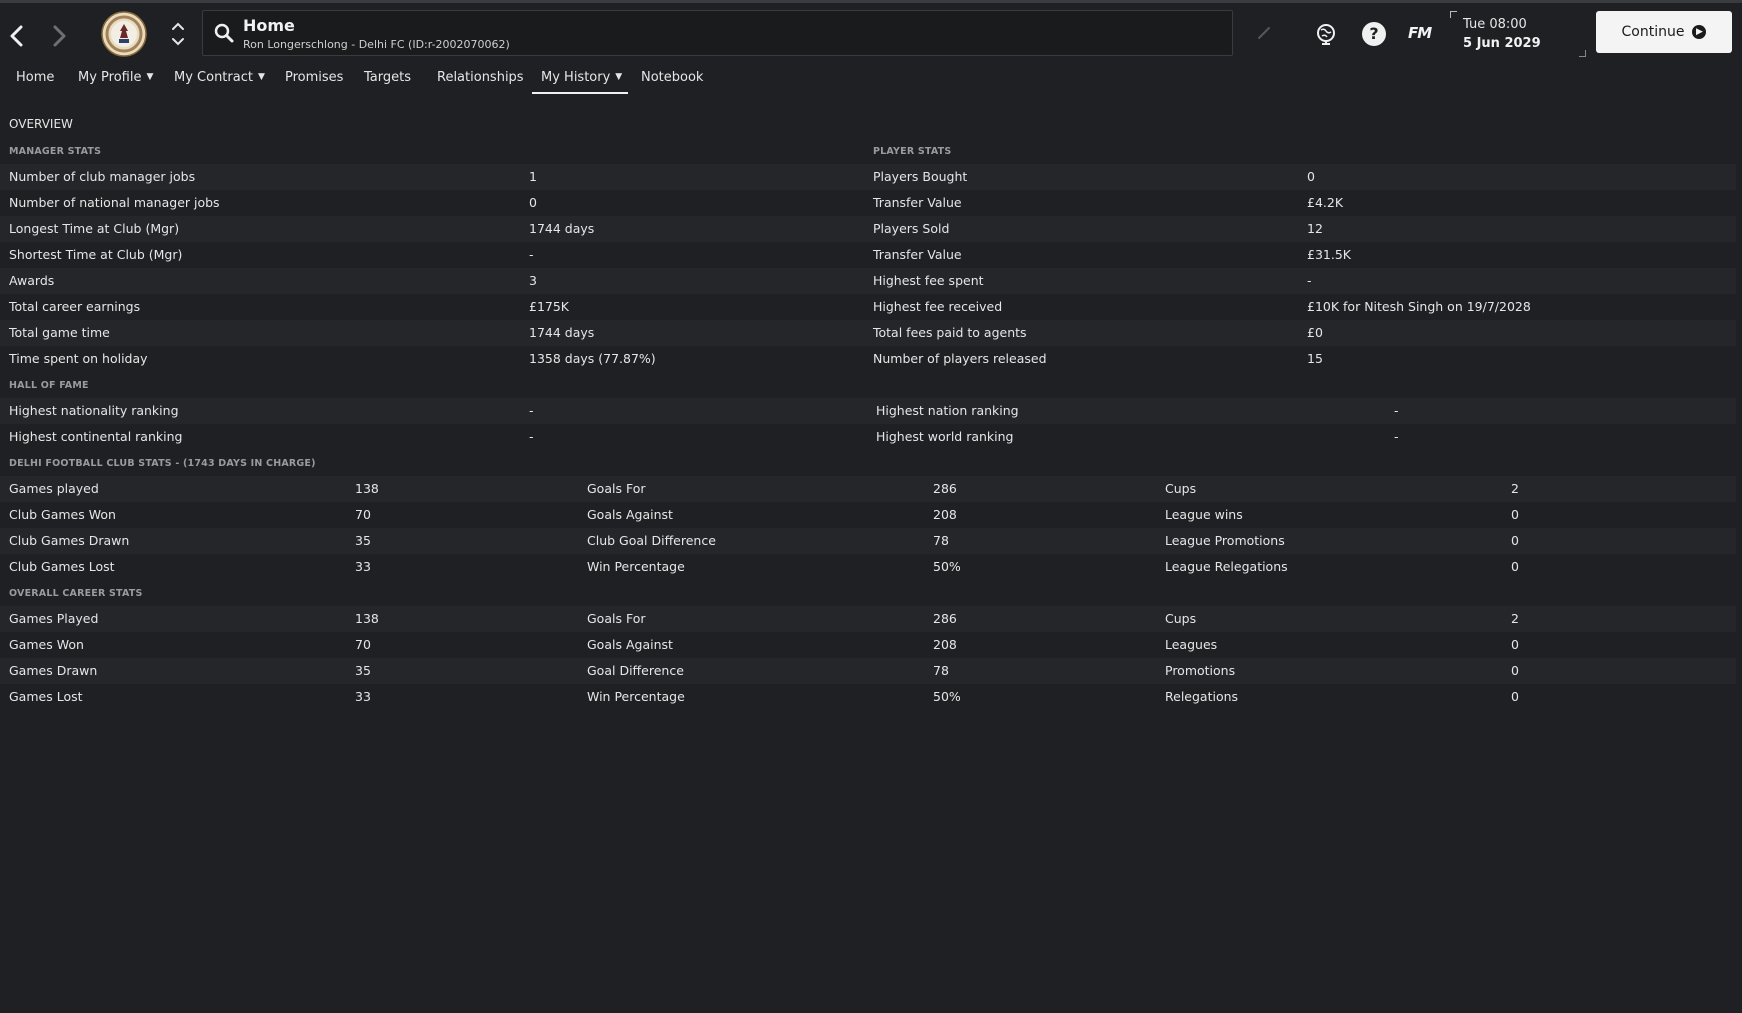  What do you see at coordinates (1420, 33) in the screenshot?
I see `fm-logo: FM` at bounding box center [1420, 33].